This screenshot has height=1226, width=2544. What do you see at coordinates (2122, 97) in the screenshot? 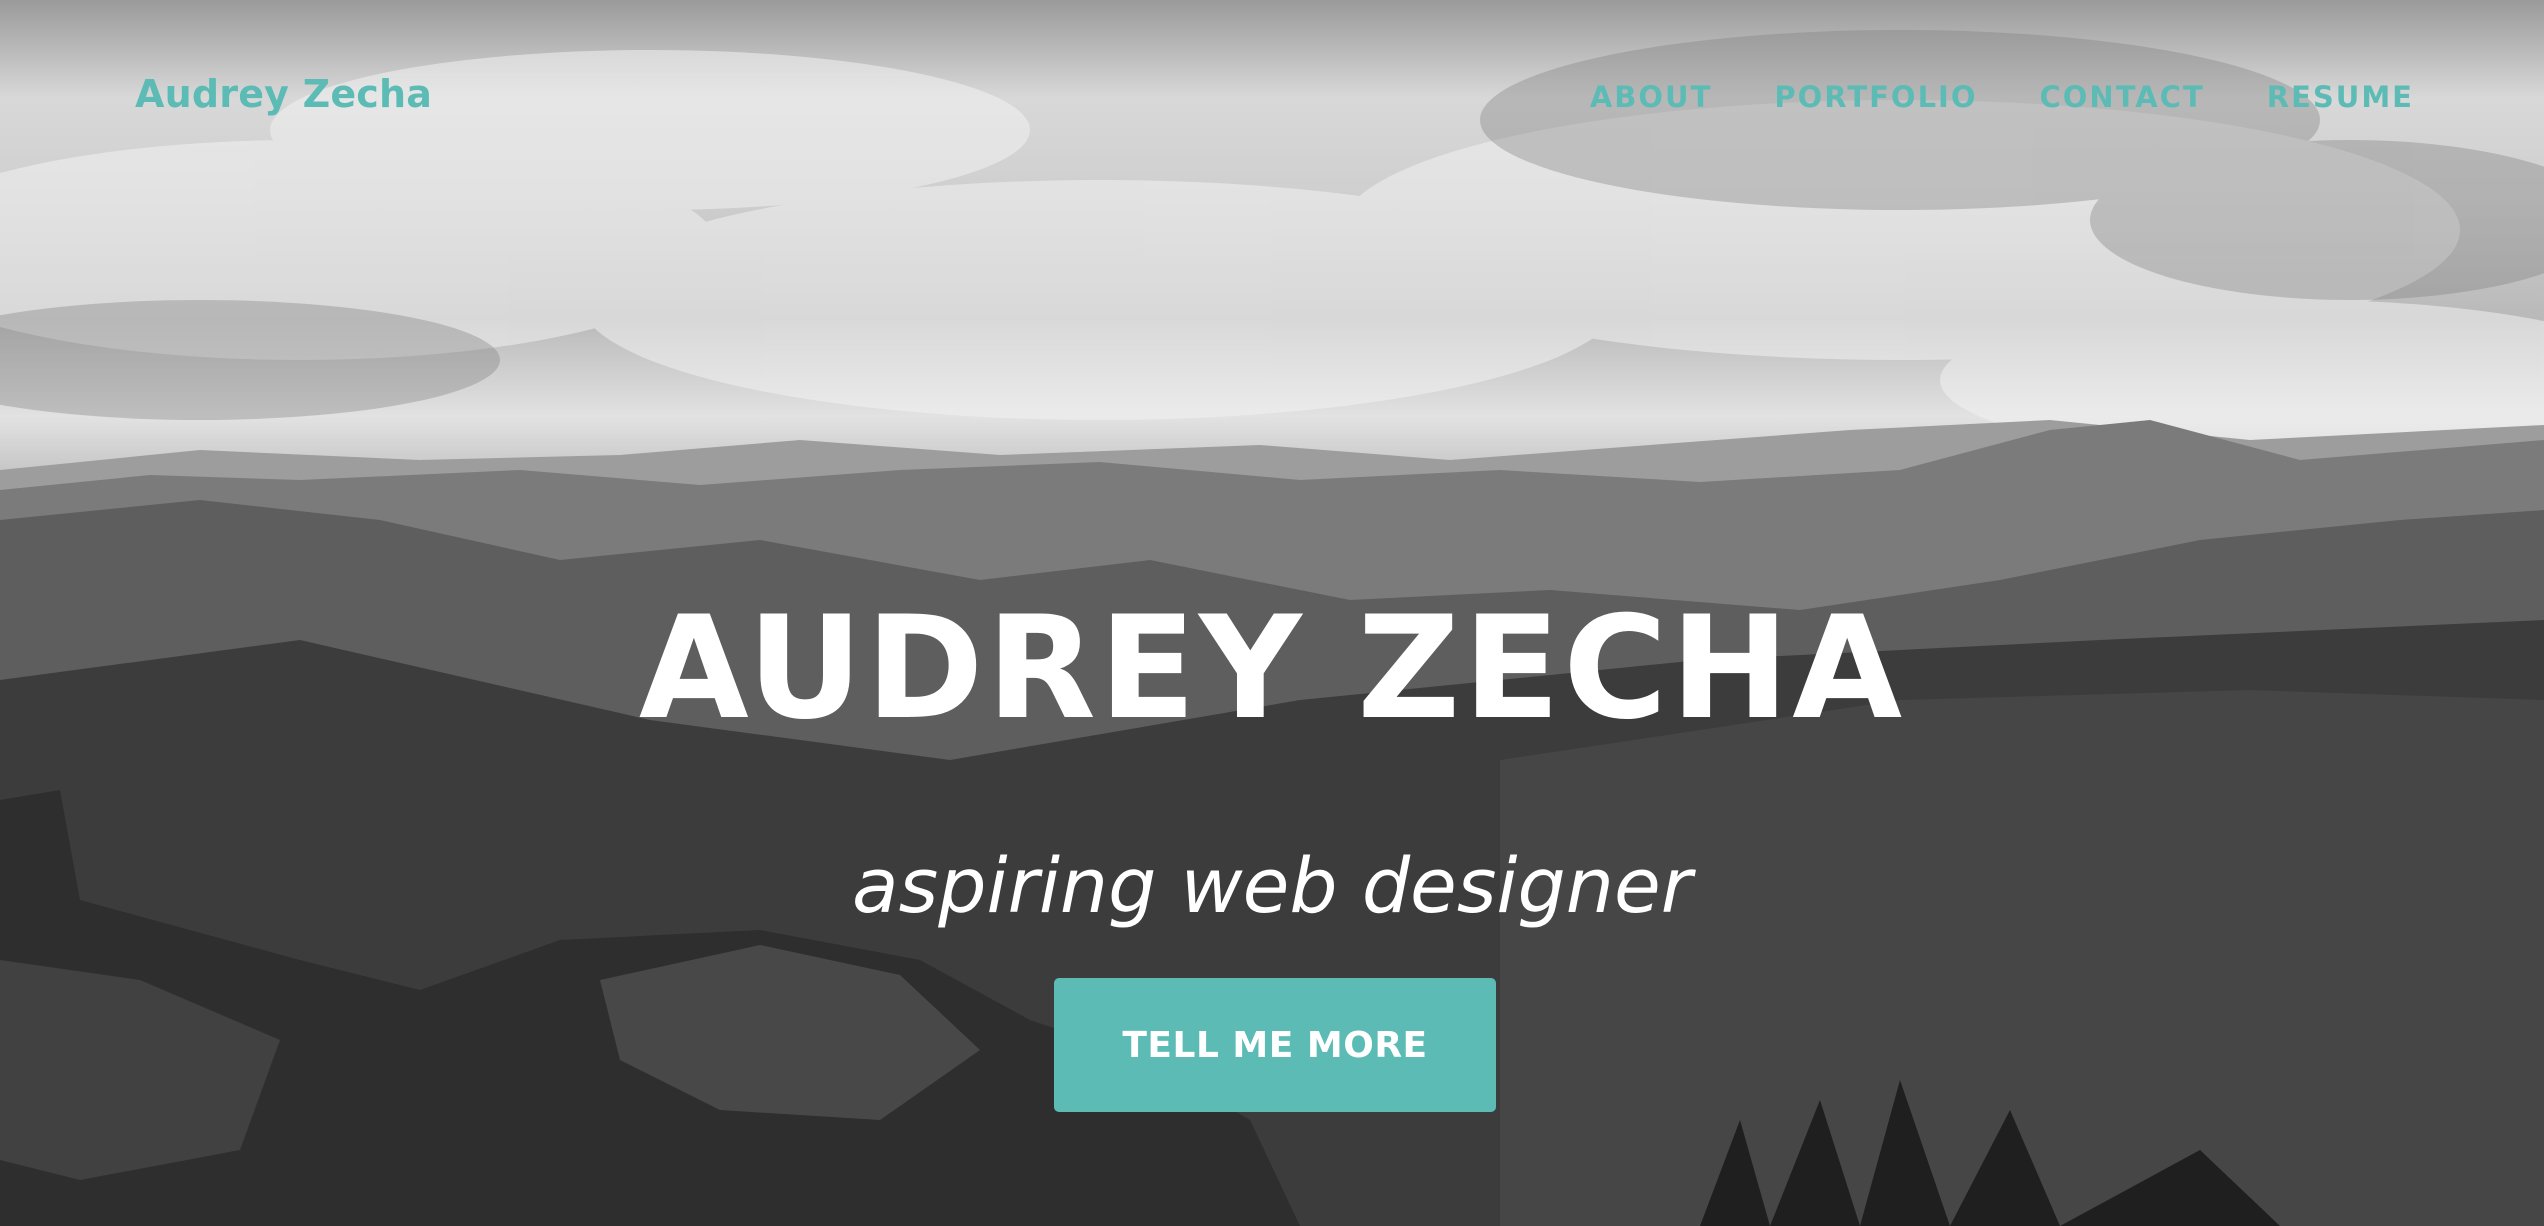
I see `nav-link-contact: CONTACT` at bounding box center [2122, 97].